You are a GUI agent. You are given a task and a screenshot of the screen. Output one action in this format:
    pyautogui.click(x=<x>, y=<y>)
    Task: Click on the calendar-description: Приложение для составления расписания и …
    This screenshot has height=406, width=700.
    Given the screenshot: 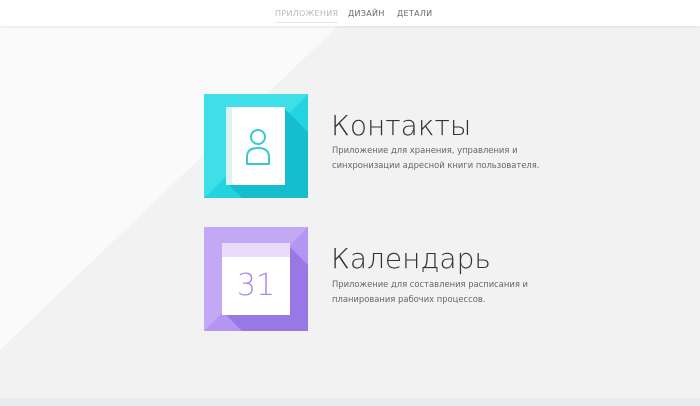 What is the action you would take?
    pyautogui.click(x=430, y=291)
    